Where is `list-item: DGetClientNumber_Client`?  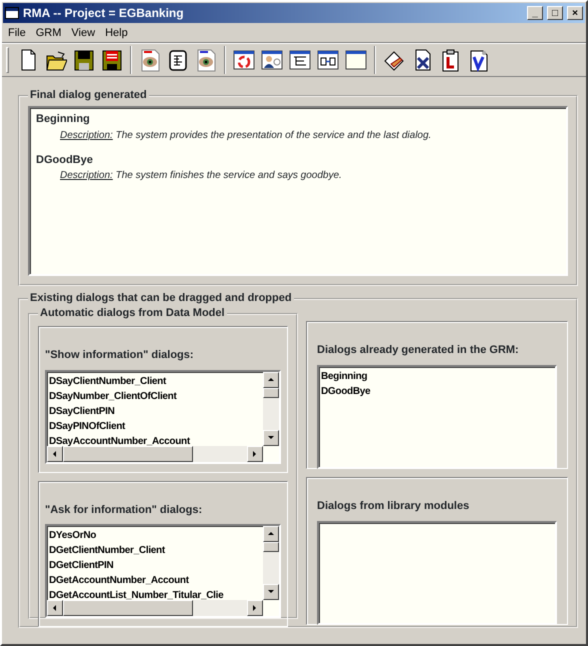
list-item: DGetClientNumber_Client is located at coordinates (155, 550).